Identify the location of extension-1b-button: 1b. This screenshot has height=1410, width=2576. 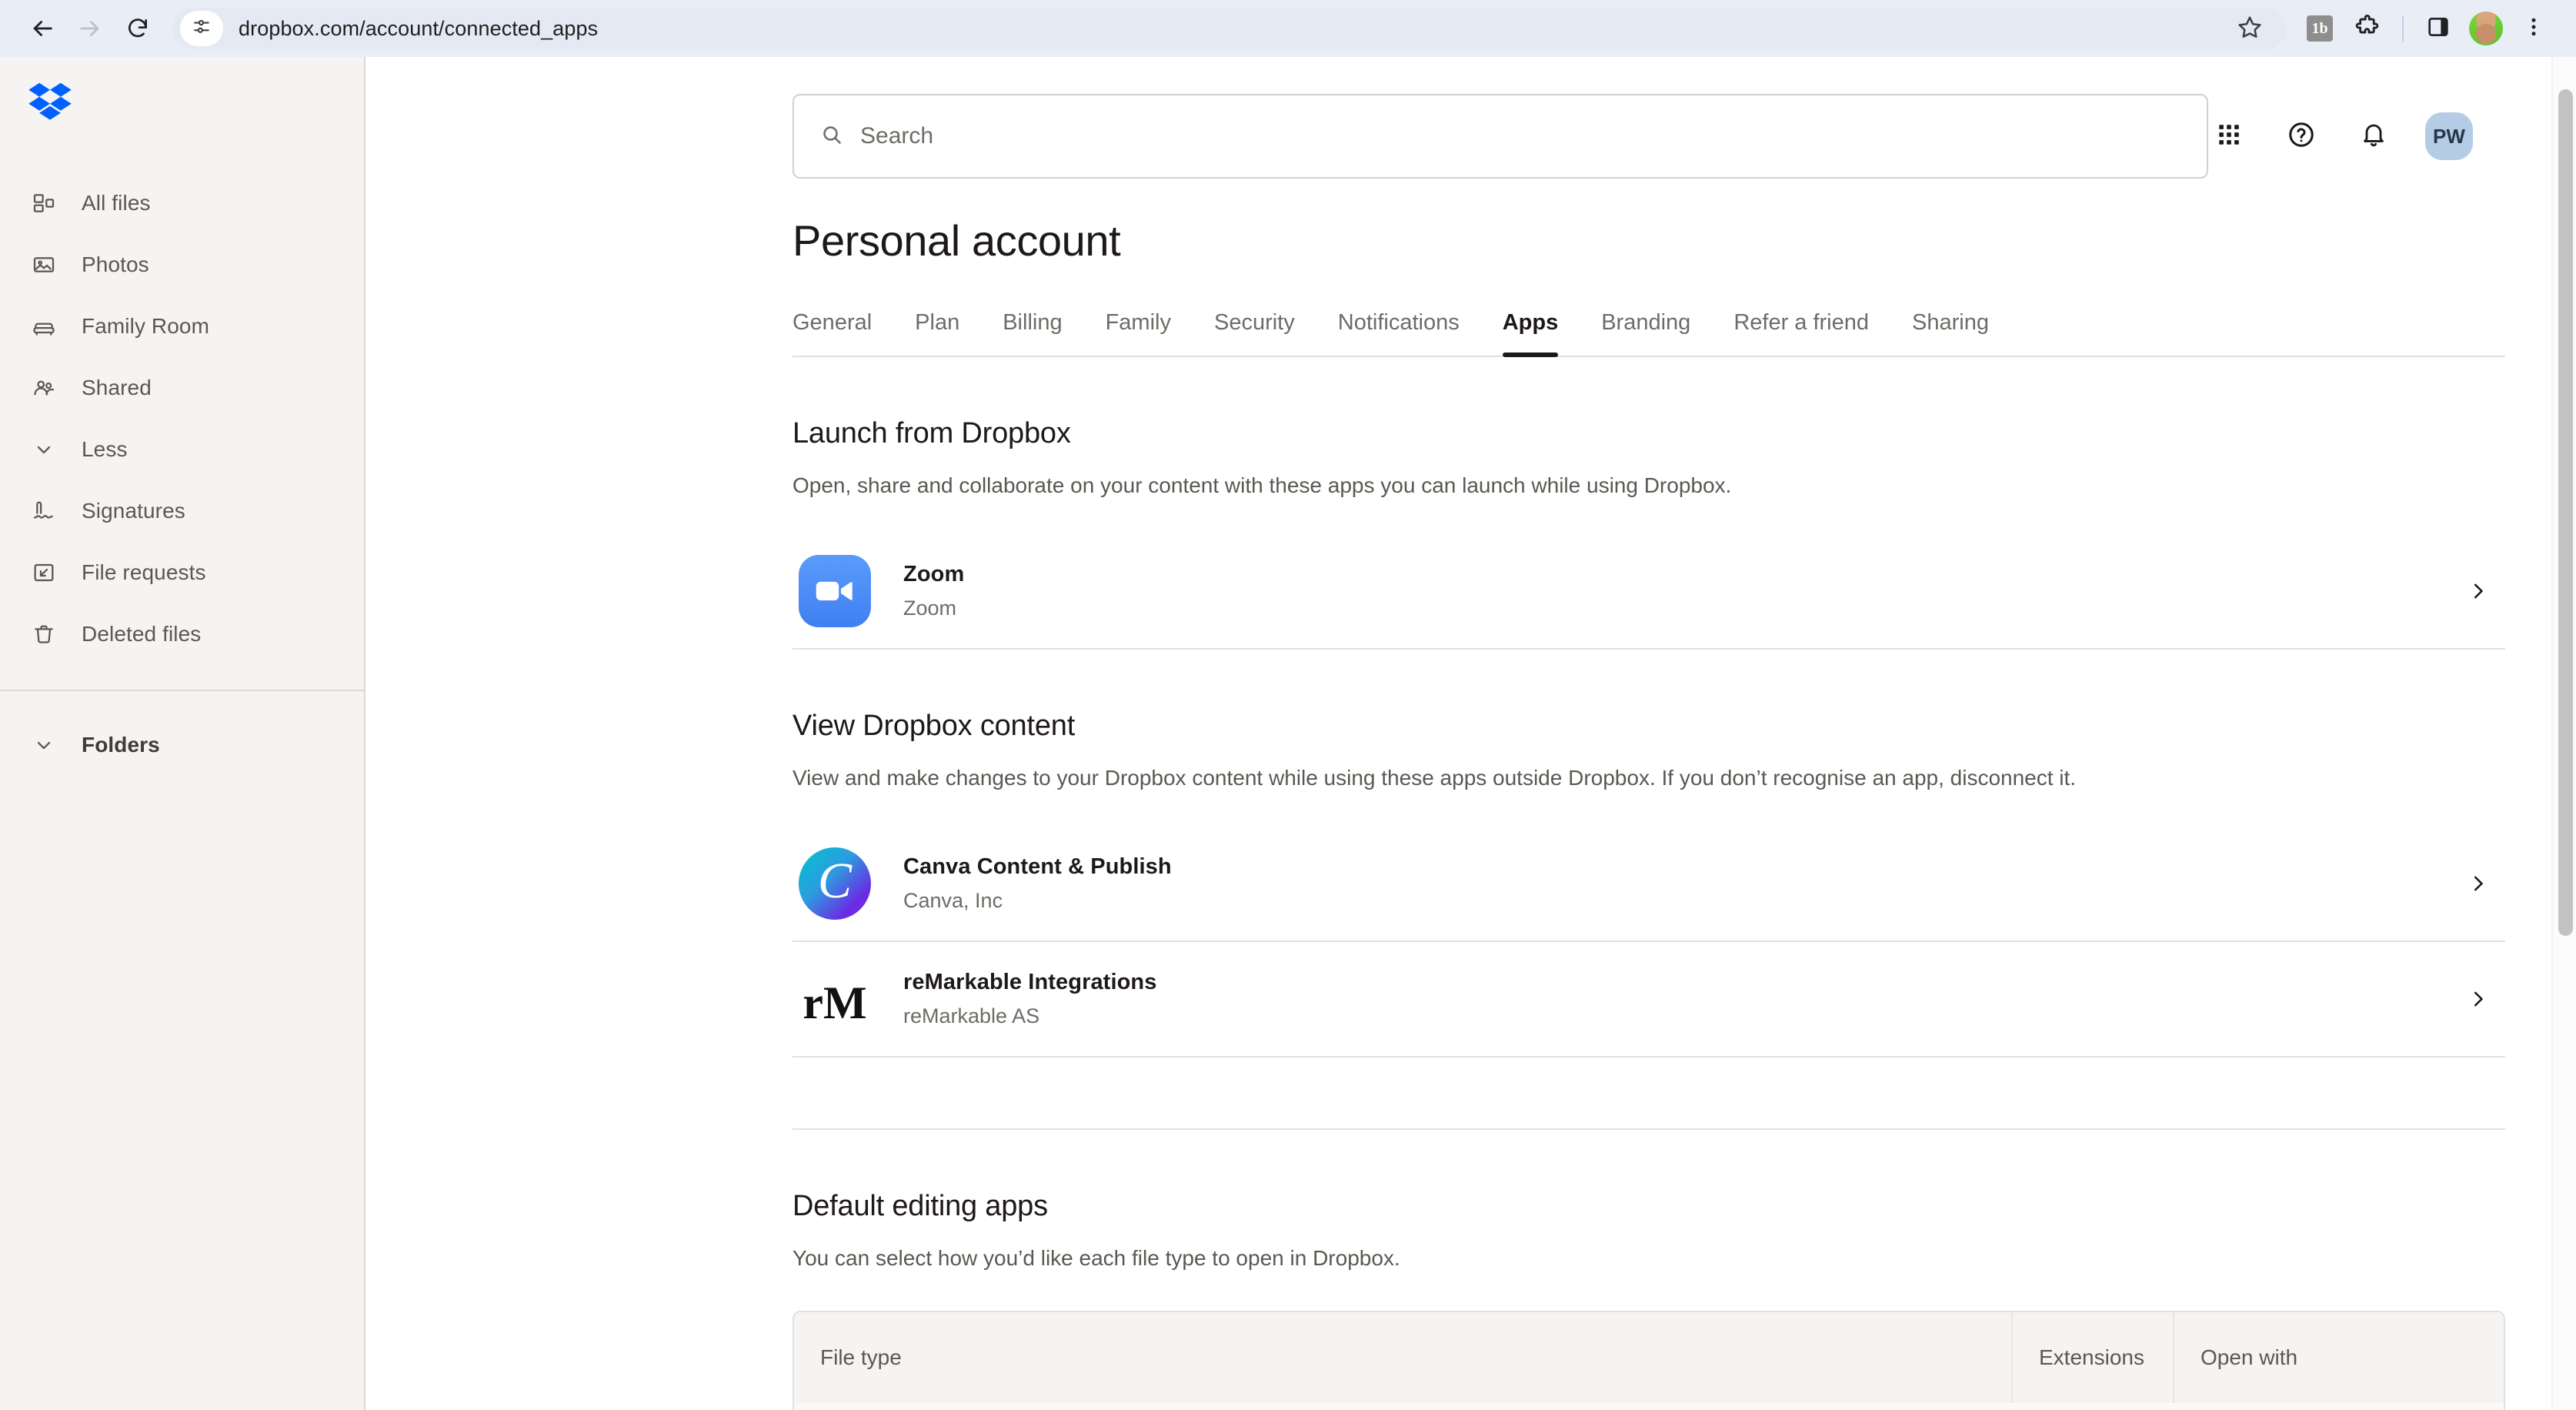
(2320, 29).